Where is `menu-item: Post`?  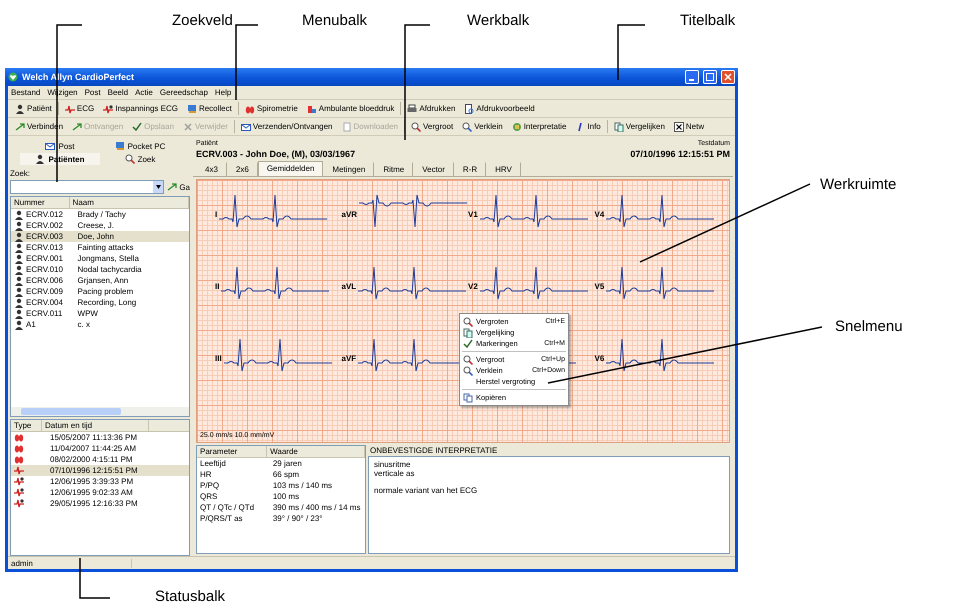
menu-item: Post is located at coordinates (92, 92).